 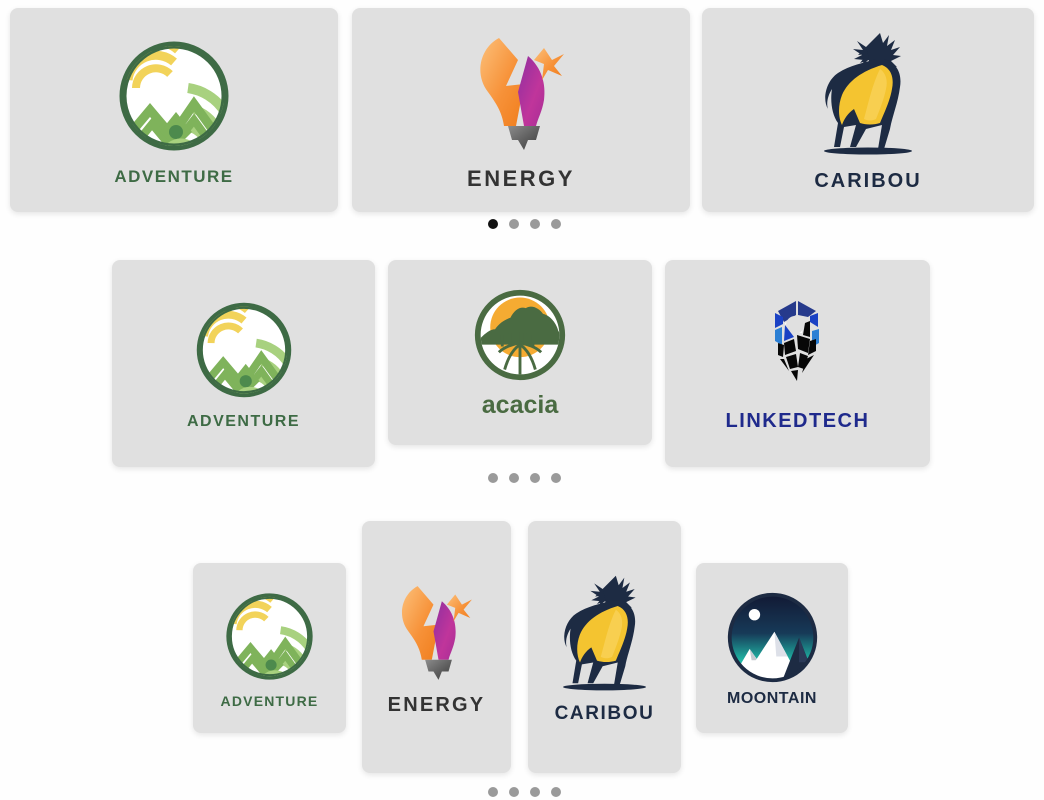 I want to click on acacia-tree-icon, so click(x=520, y=335).